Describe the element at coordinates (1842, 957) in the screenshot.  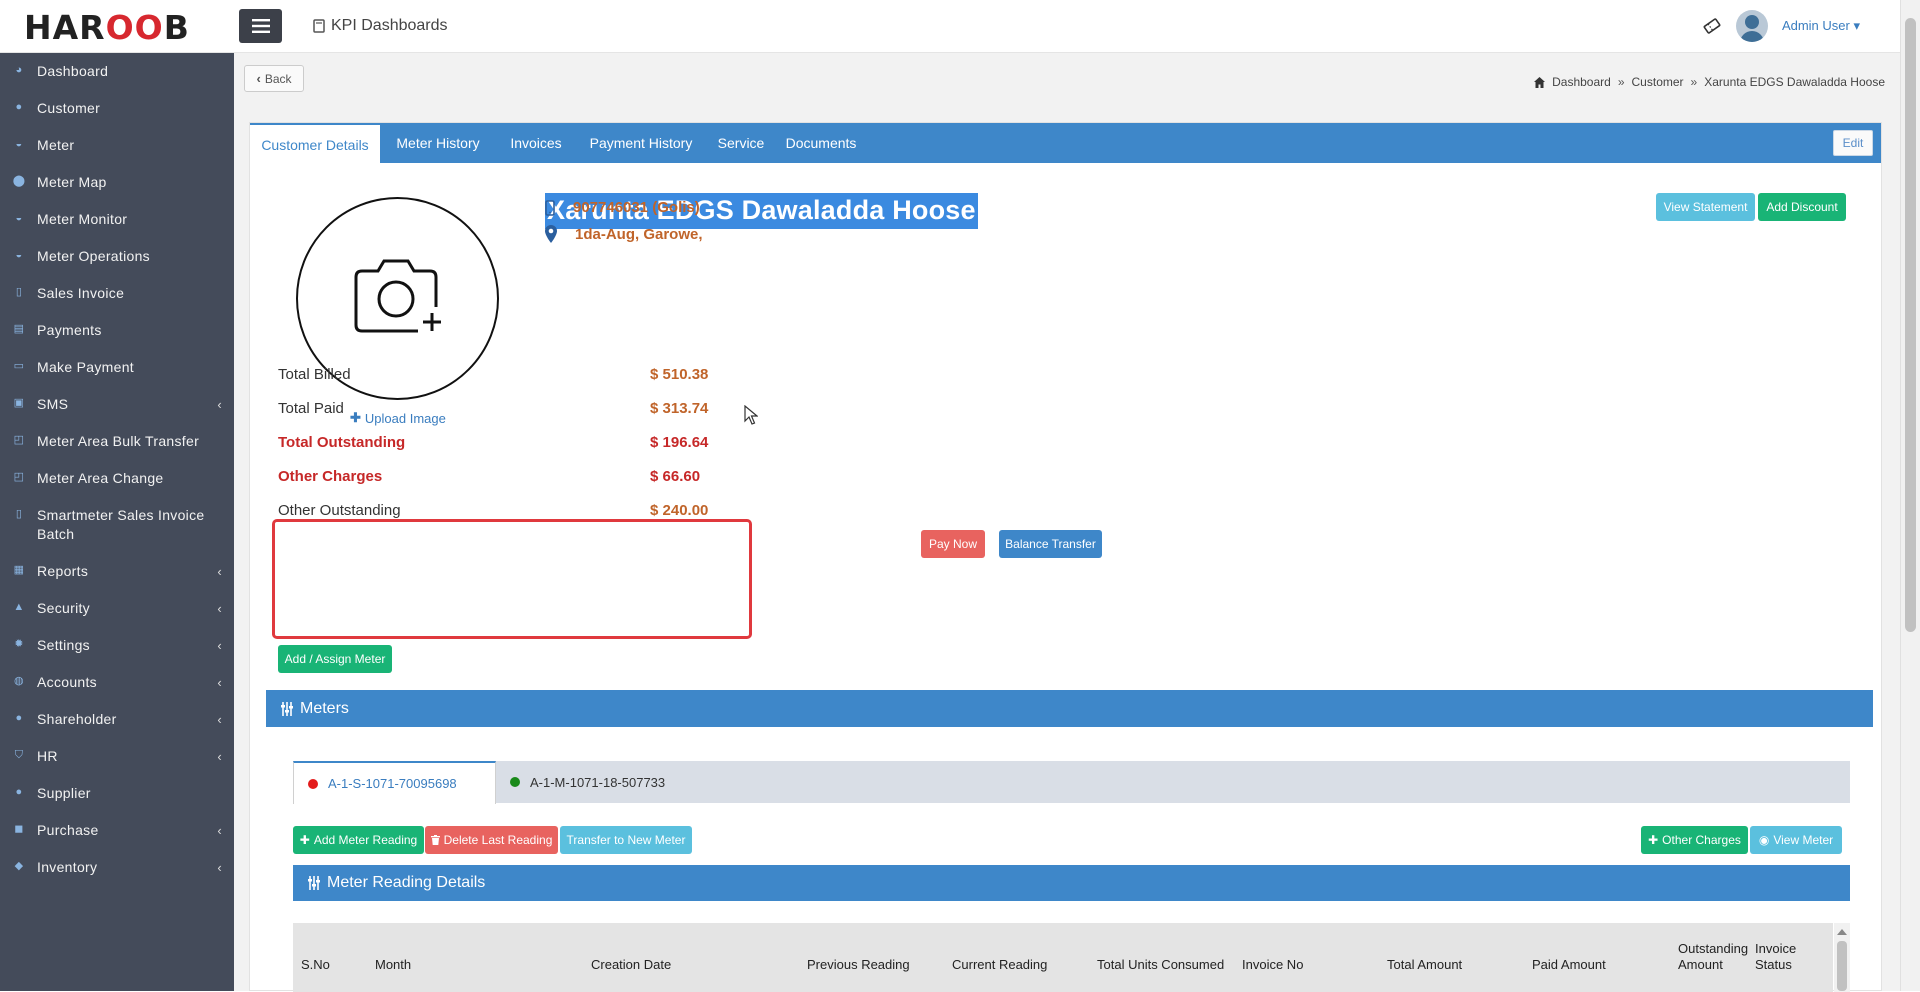
I see `table-scrollbar` at that location.